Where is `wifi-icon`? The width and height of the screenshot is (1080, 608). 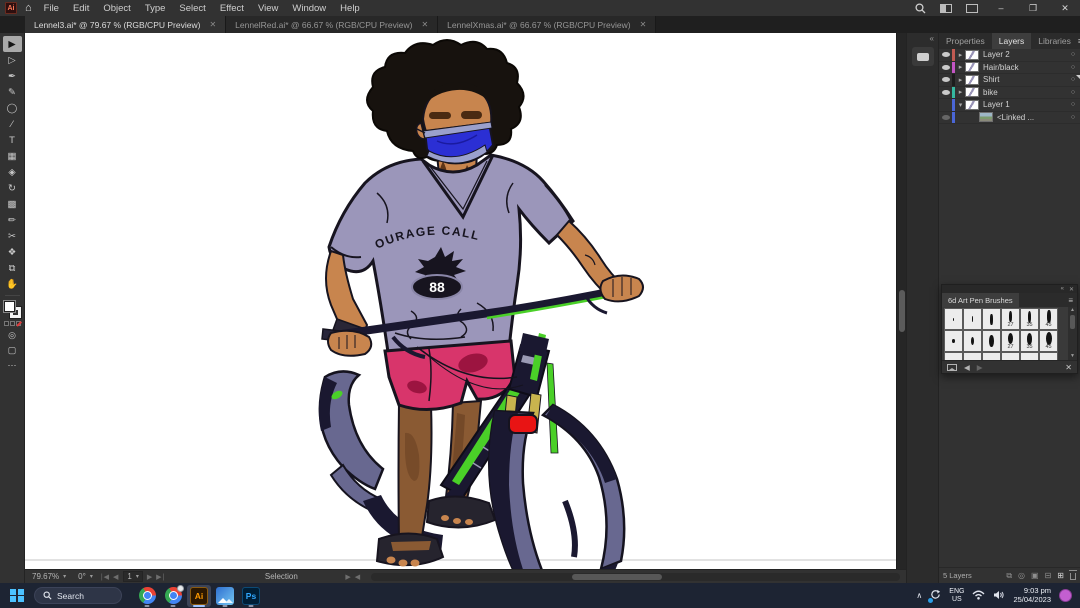 wifi-icon is located at coordinates (978, 596).